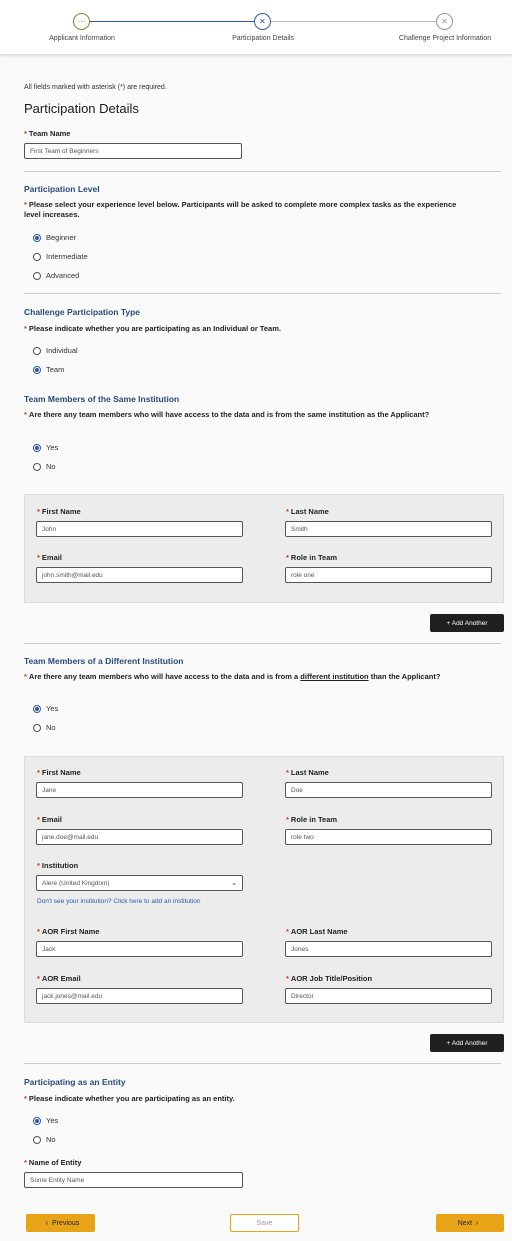 This screenshot has width=512, height=1241. What do you see at coordinates (56, 275) in the screenshot?
I see `radio-advanced: Advanced` at bounding box center [56, 275].